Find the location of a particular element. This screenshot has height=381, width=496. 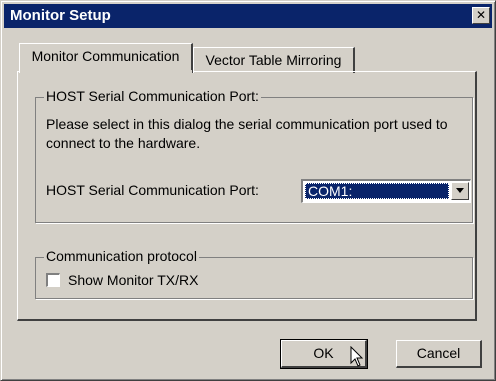

group-legend: Communication protocol is located at coordinates (121, 256).